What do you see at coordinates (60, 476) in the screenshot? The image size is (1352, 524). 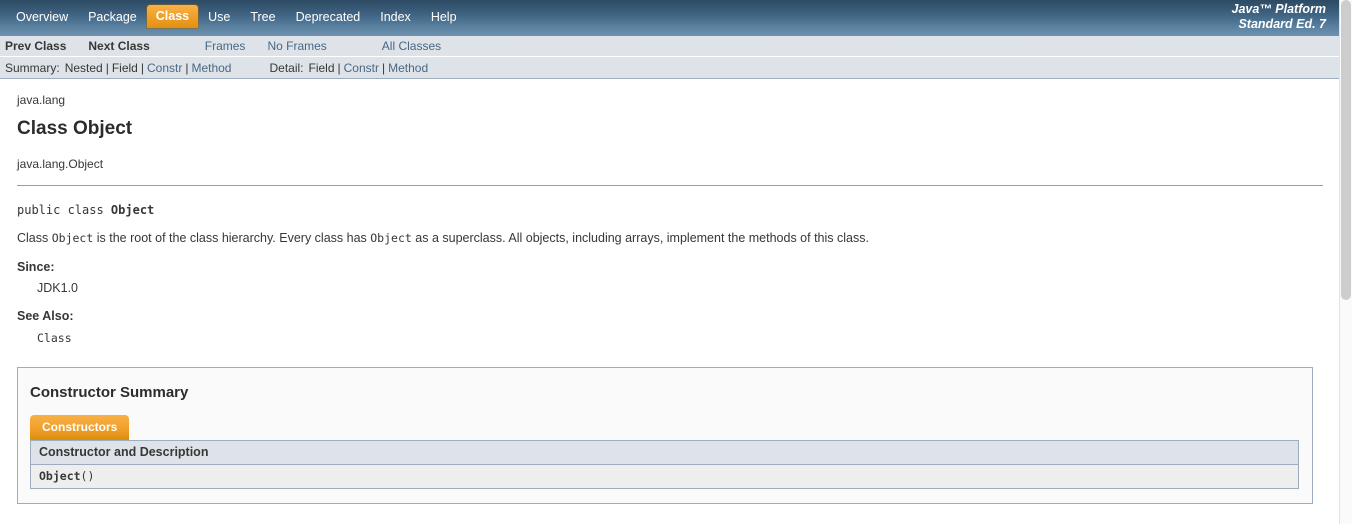 I see `constructor-name-link: Object` at bounding box center [60, 476].